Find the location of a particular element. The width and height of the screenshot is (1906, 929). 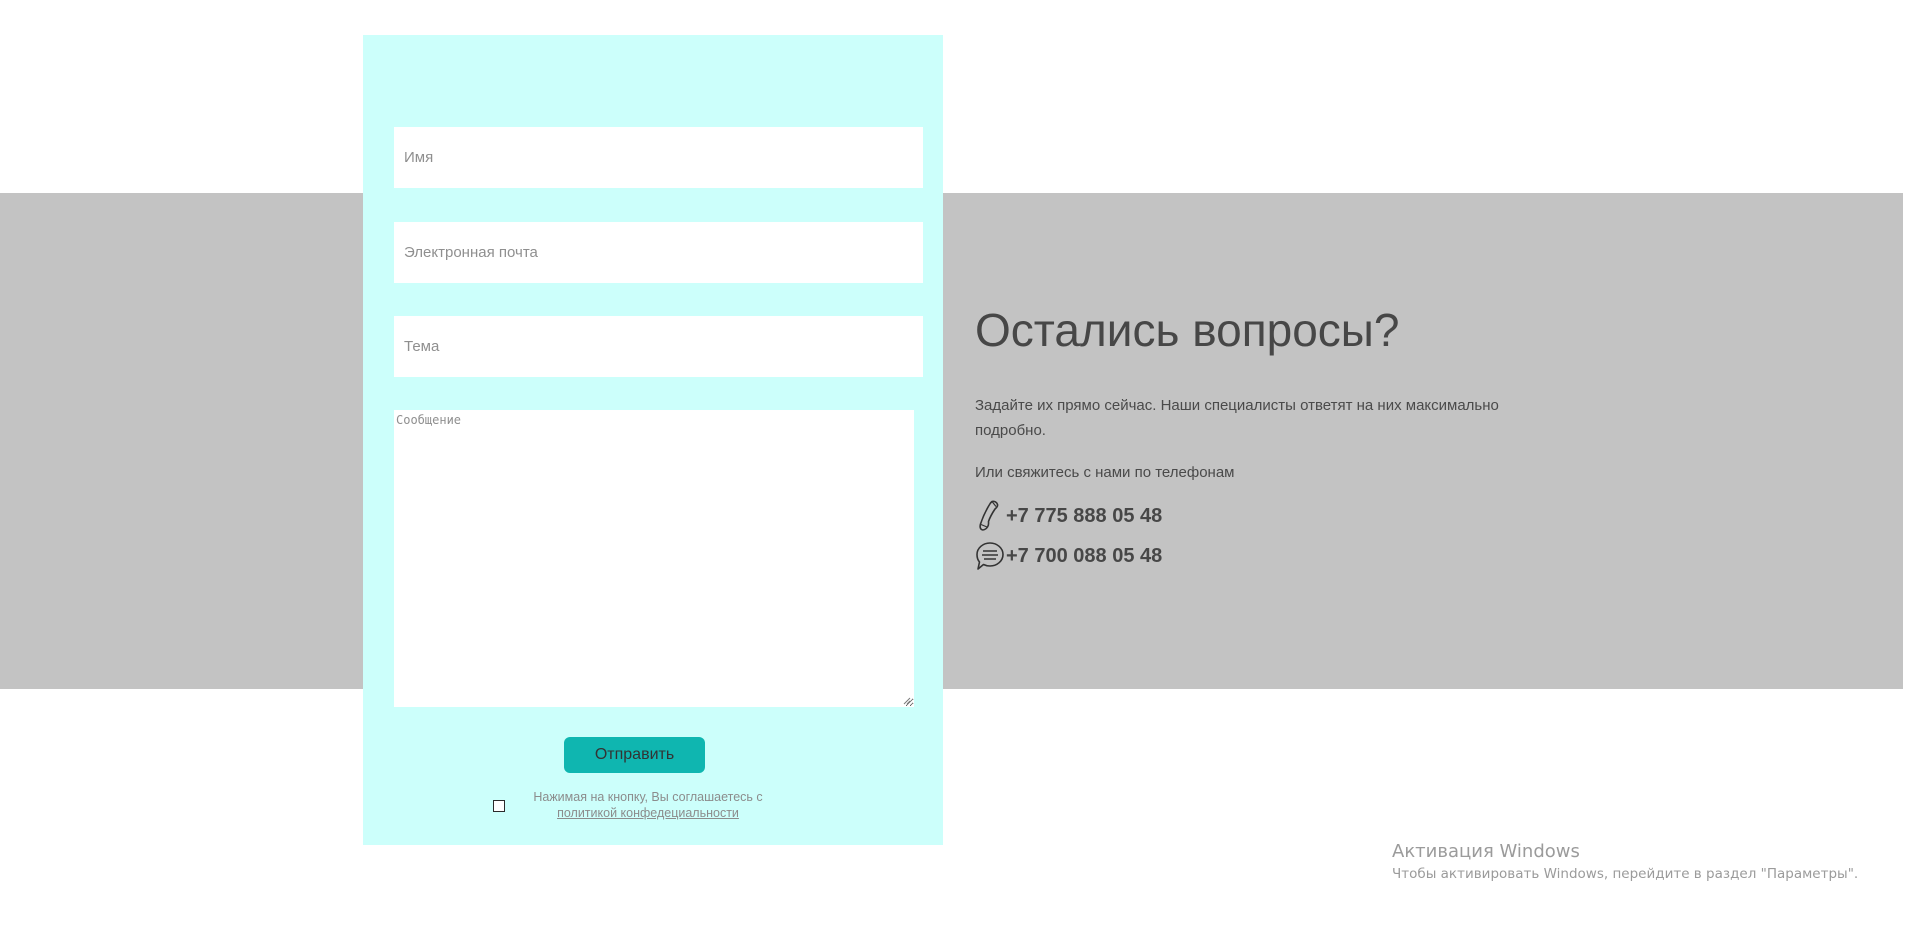

phone-number: +7 775 888 05 48 is located at coordinates (1084, 515).